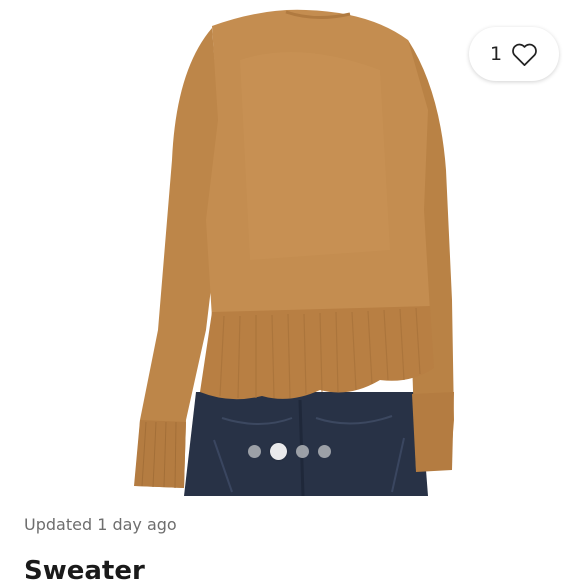 The height and width of the screenshot is (580, 580). What do you see at coordinates (289, 451) in the screenshot?
I see `carousel-indicator` at bounding box center [289, 451].